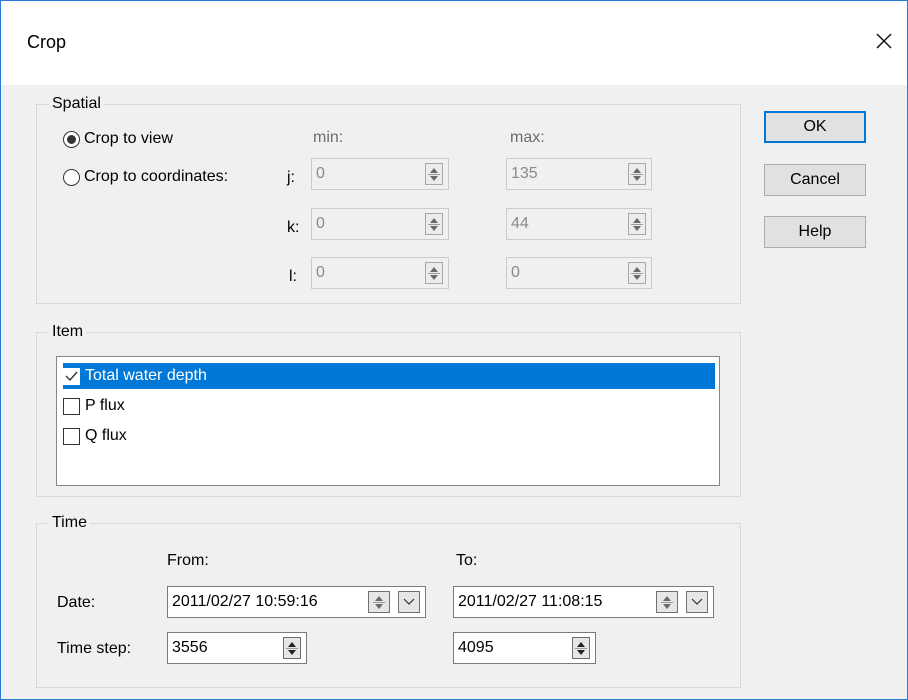 This screenshot has height=700, width=908. I want to click on checkmark-icon, so click(71, 376).